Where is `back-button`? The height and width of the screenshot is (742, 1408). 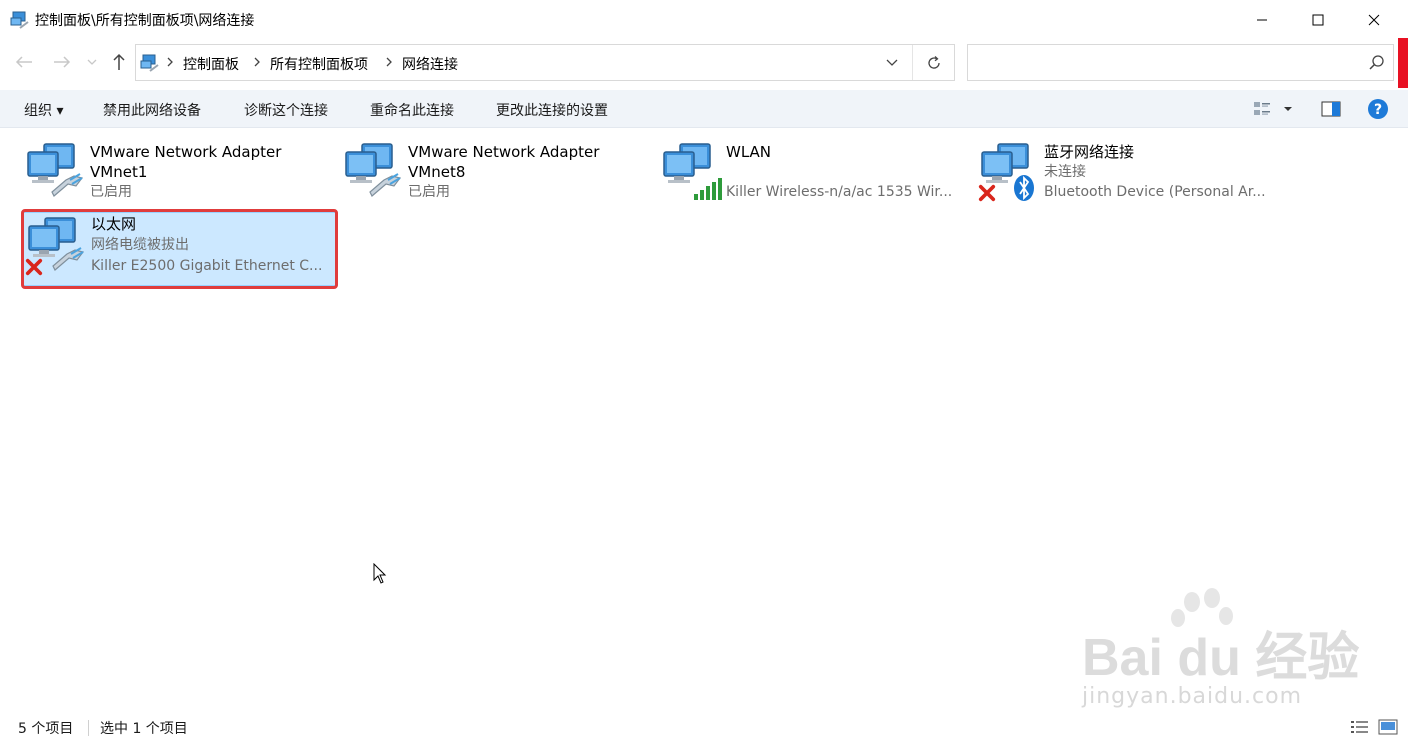
back-button is located at coordinates (24, 62).